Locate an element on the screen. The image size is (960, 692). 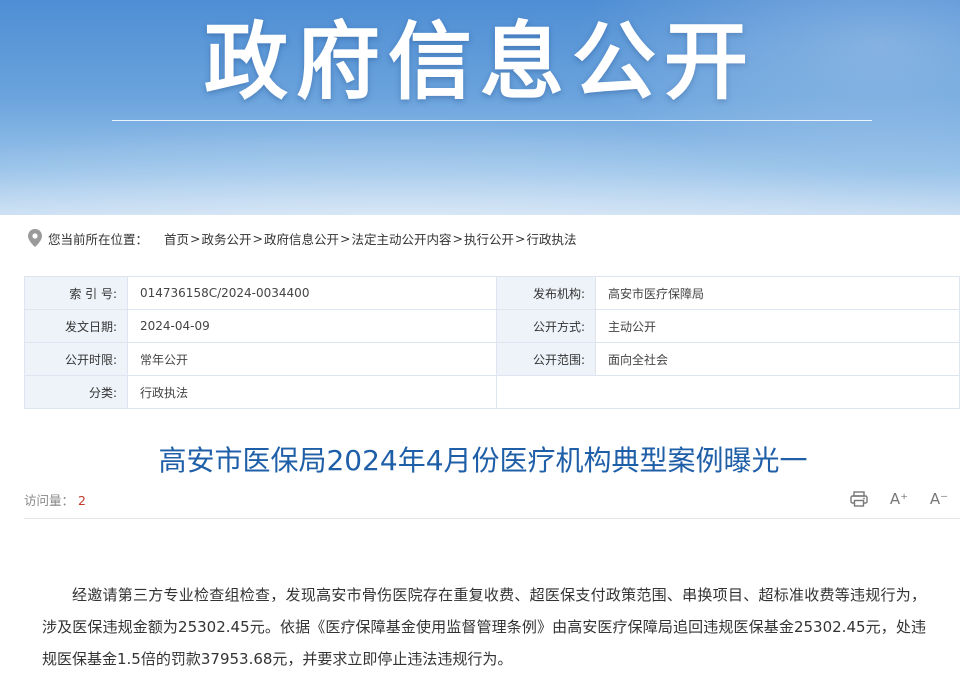
index-value: 014736158C/2024-0034400 is located at coordinates (312, 293).